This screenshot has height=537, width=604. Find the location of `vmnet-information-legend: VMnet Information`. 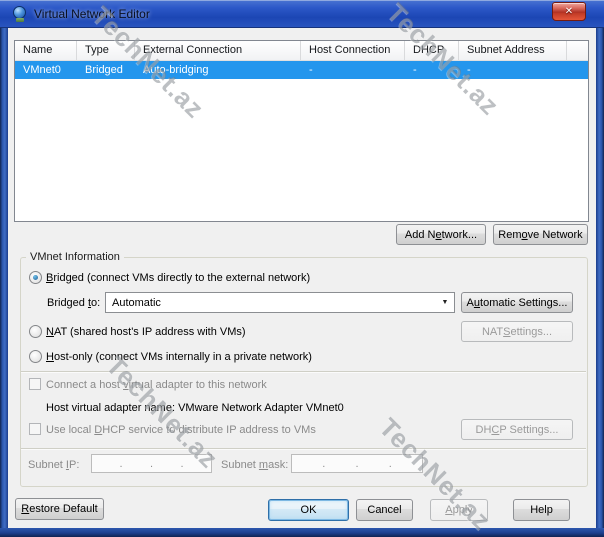

vmnet-information-legend: VMnet Information is located at coordinates (75, 257).